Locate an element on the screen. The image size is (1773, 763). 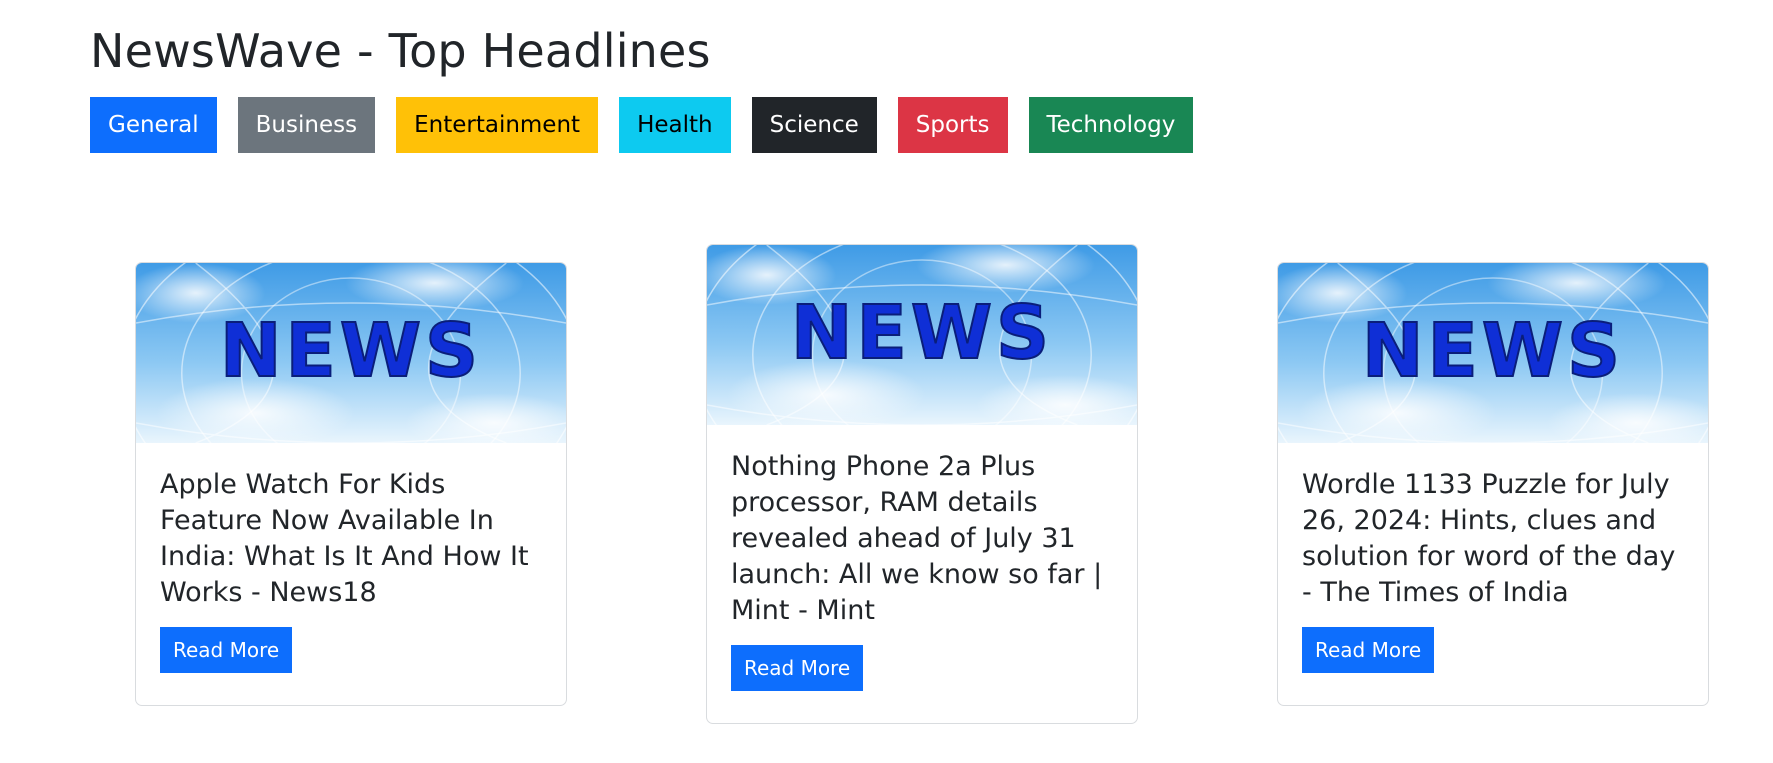
category-button-sports: Sports is located at coordinates (952, 125).